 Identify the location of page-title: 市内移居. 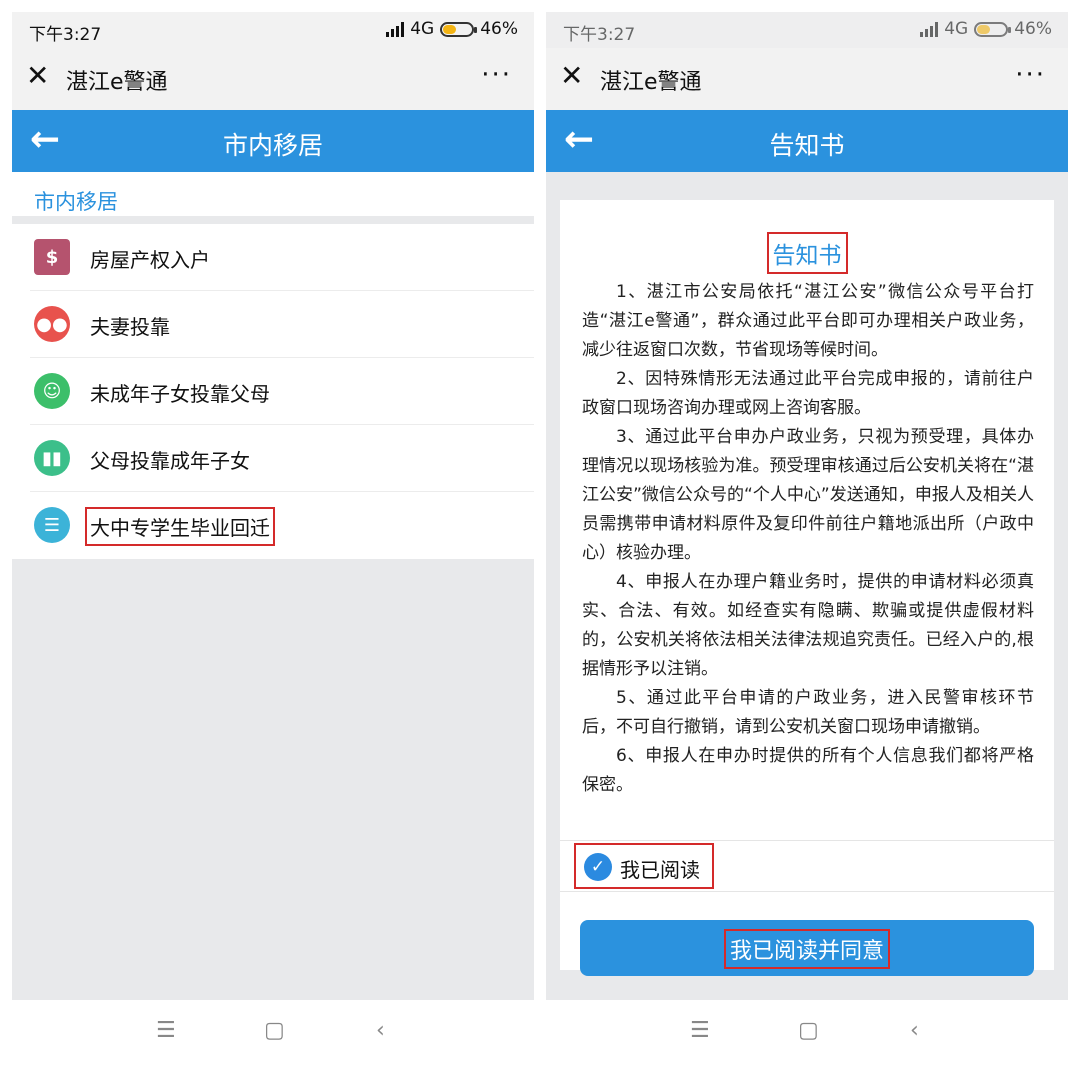
(272, 145).